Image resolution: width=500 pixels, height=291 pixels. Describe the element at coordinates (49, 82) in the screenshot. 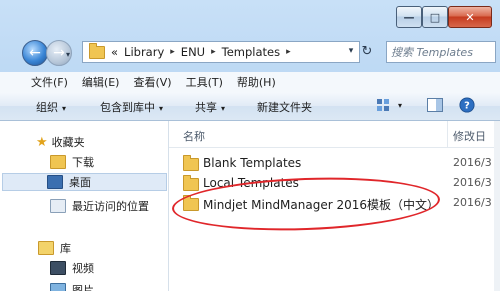

I see `menu-file: 文件(F)` at that location.